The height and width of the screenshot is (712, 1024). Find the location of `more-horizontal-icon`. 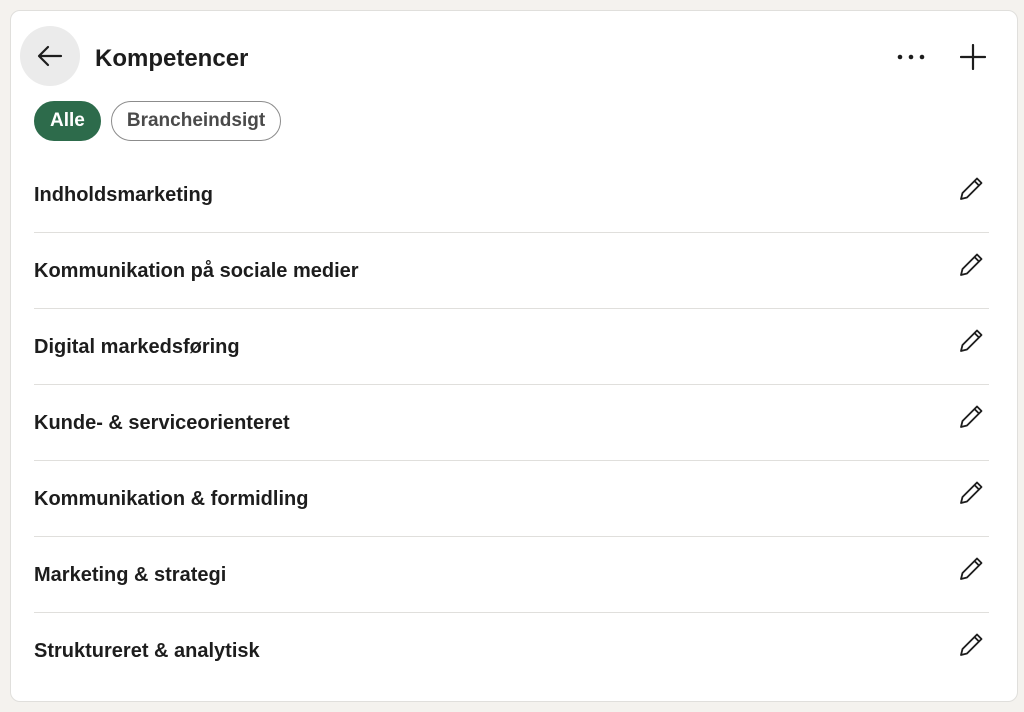

more-horizontal-icon is located at coordinates (911, 57).